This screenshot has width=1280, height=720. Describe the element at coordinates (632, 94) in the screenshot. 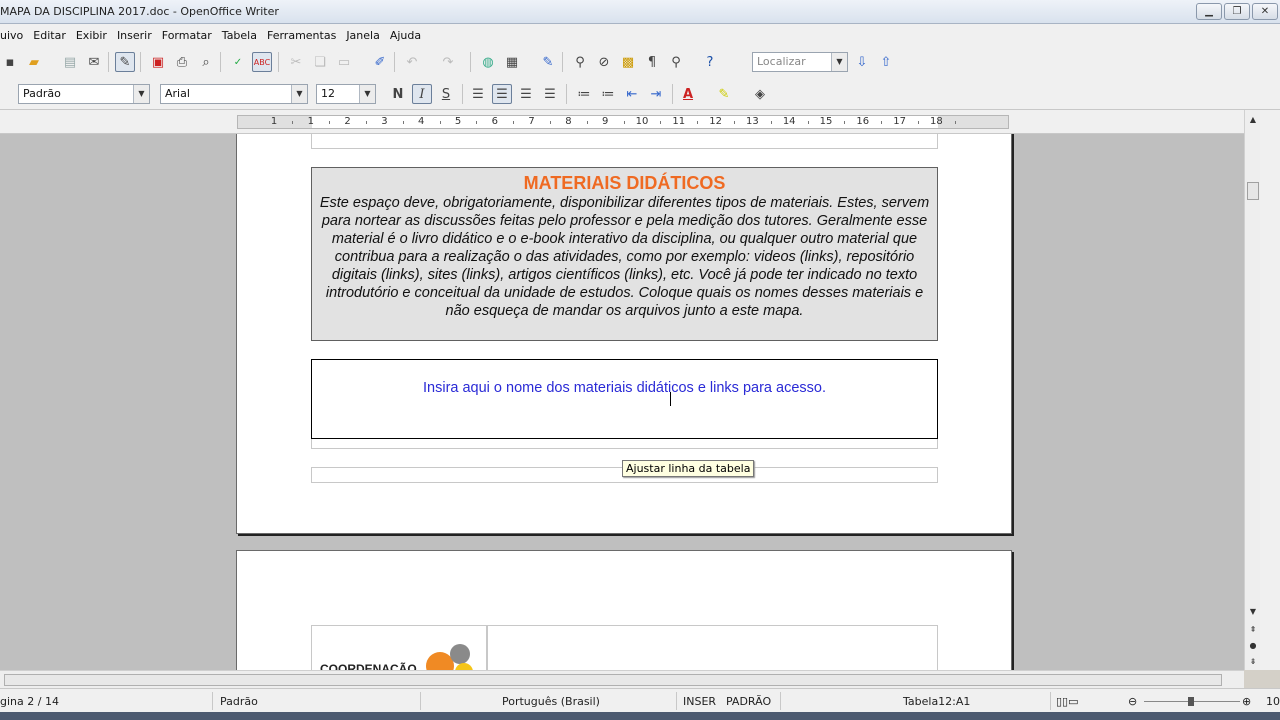

I see `decrease-indent-icon: ⇤` at that location.